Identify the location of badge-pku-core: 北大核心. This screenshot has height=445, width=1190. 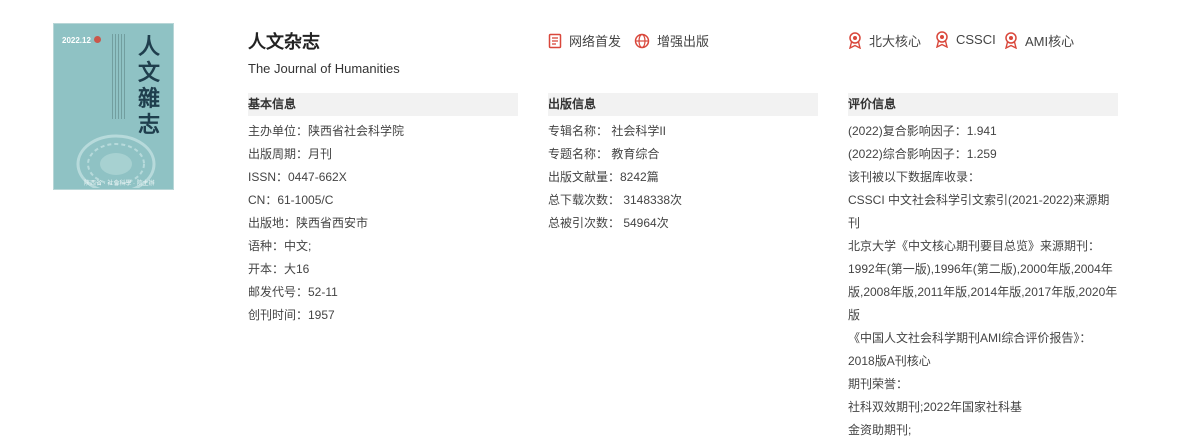
(884, 40).